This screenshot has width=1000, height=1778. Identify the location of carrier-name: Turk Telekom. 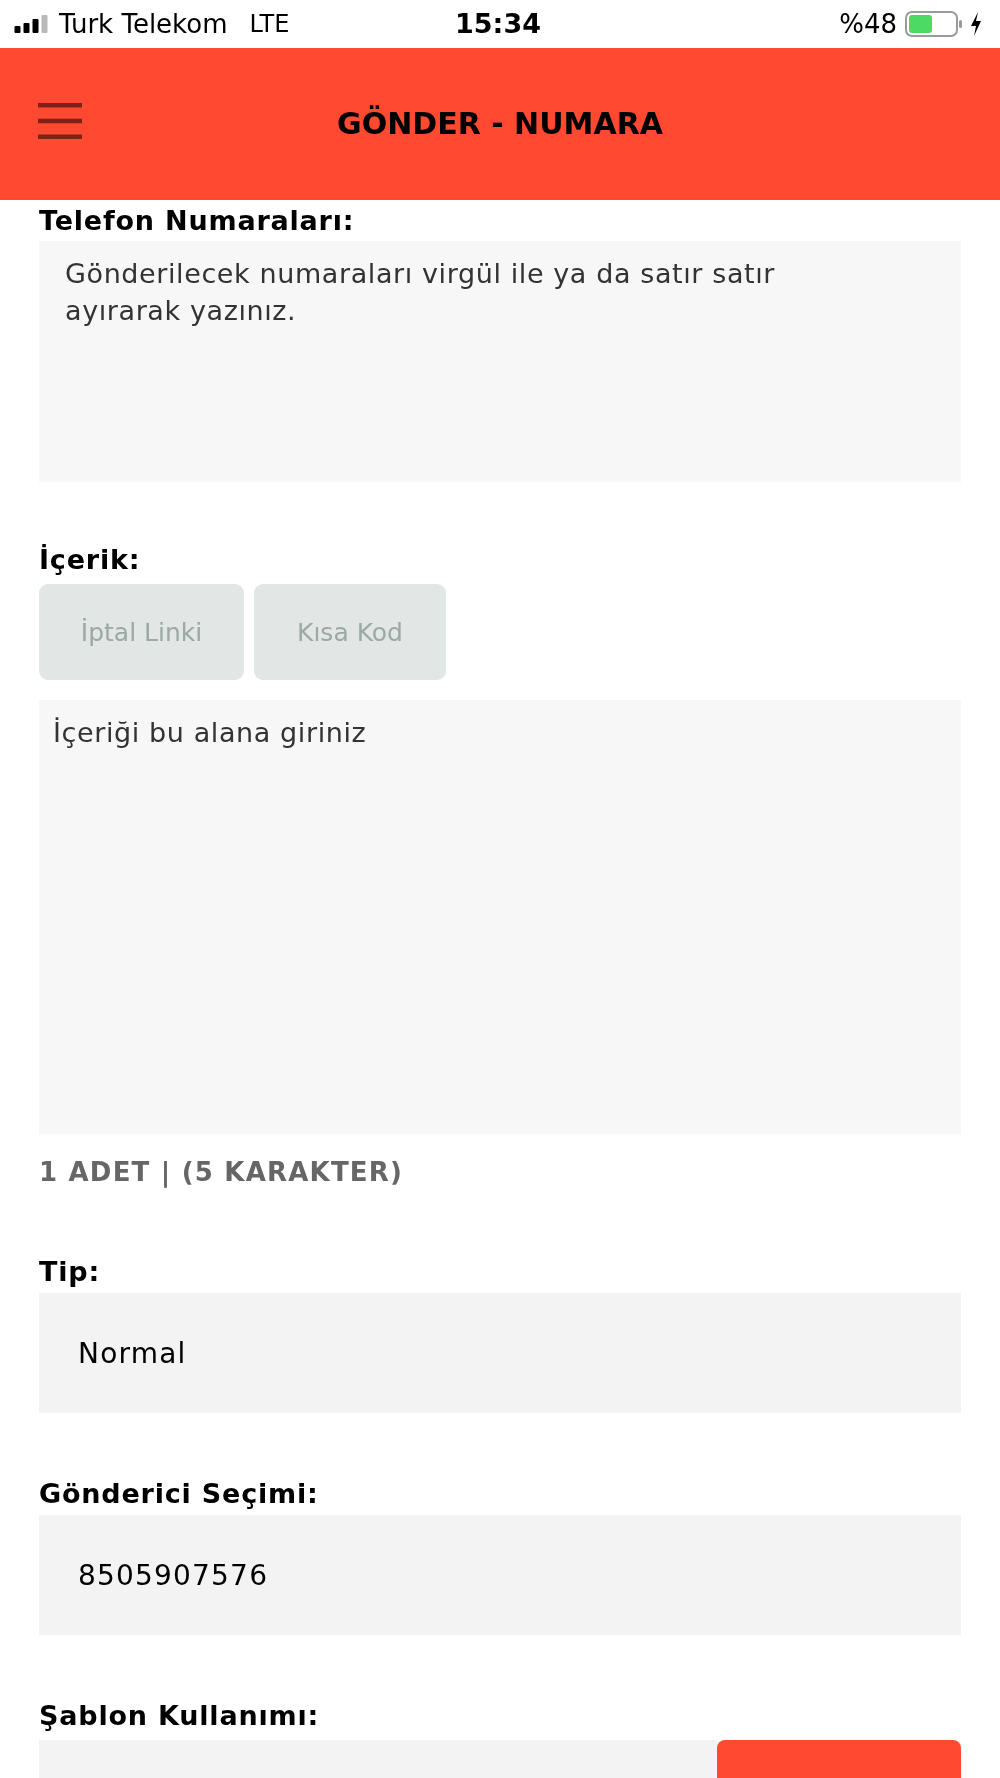
(143, 24).